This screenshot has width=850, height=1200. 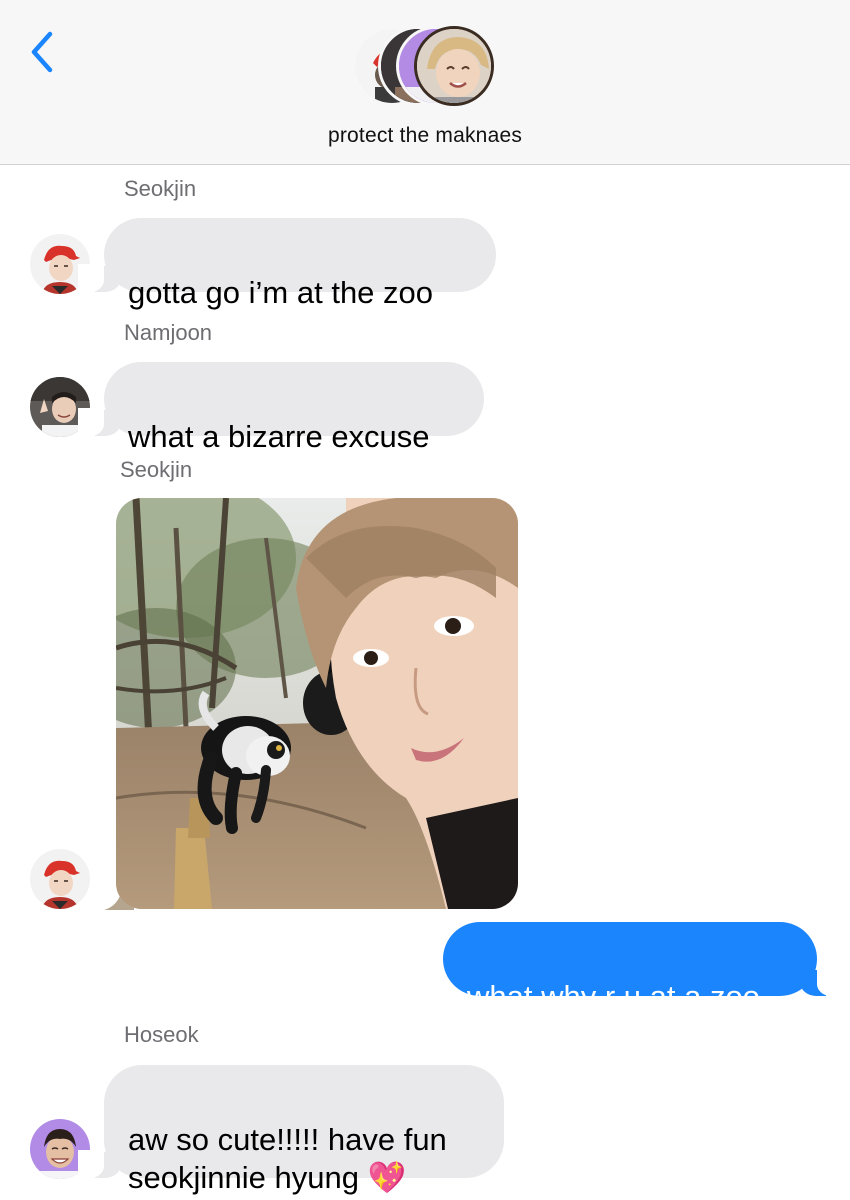 I want to click on sender-name: Hoseok, so click(x=161, y=1034).